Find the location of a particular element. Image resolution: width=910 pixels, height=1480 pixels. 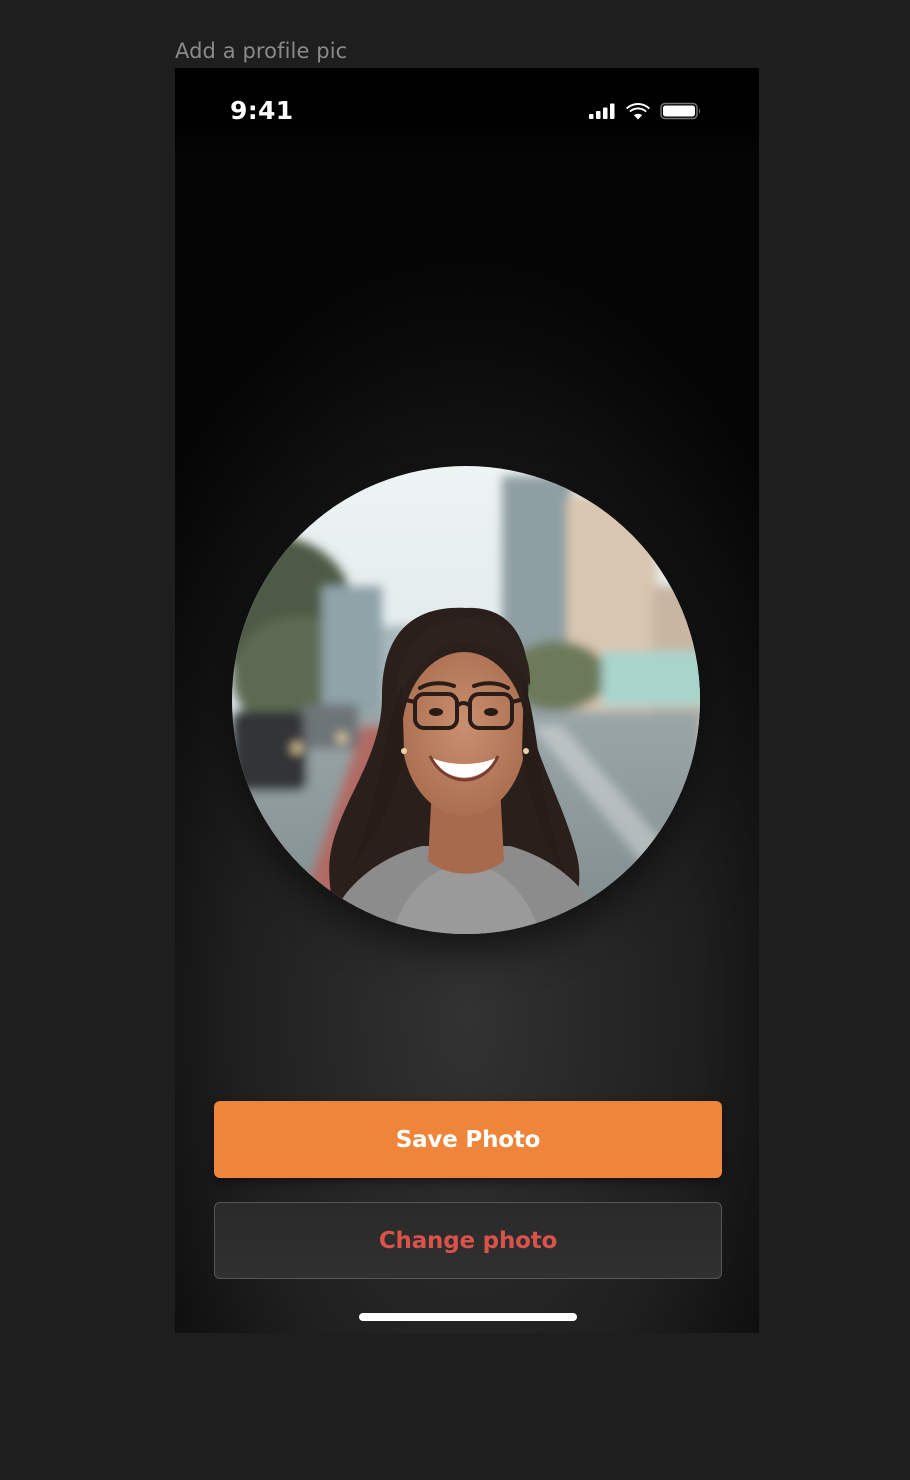

status-time: 9:41 is located at coordinates (262, 110).